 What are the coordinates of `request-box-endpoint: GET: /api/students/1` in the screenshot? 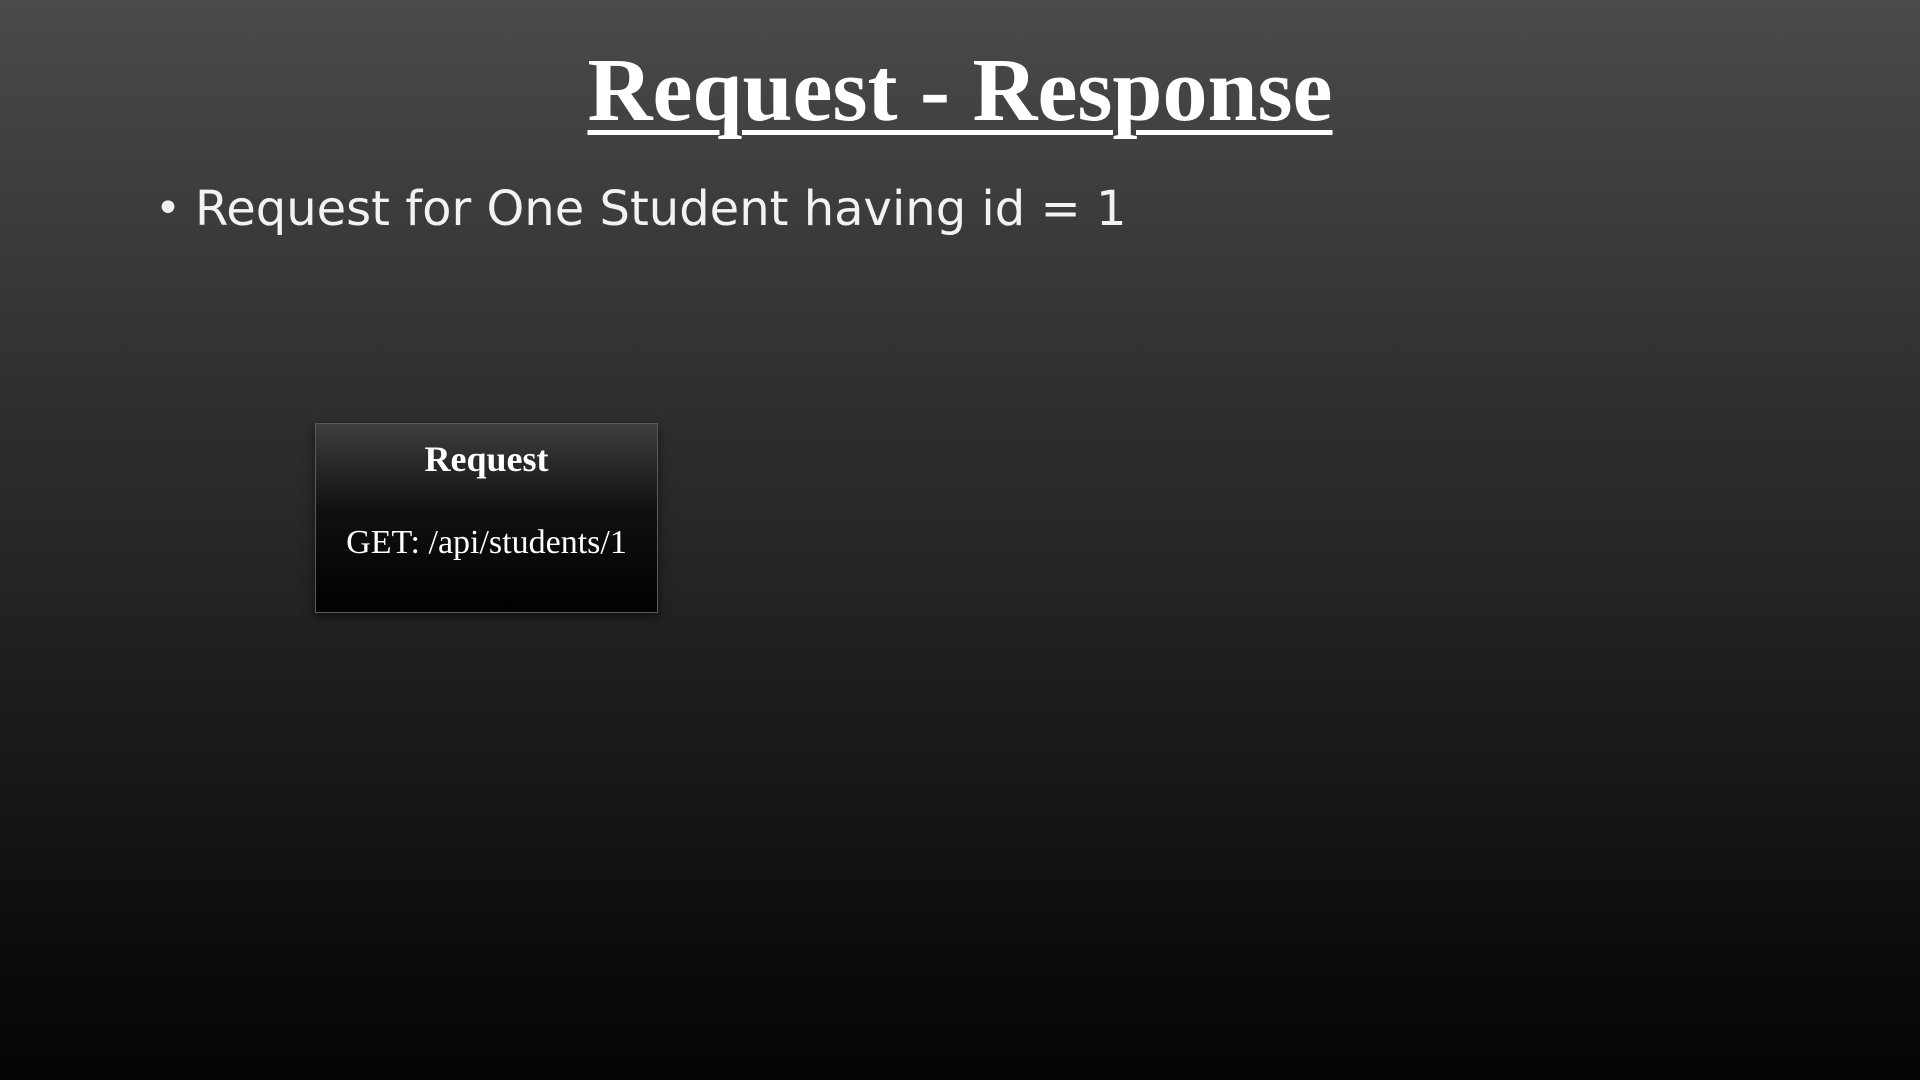 It's located at (486, 542).